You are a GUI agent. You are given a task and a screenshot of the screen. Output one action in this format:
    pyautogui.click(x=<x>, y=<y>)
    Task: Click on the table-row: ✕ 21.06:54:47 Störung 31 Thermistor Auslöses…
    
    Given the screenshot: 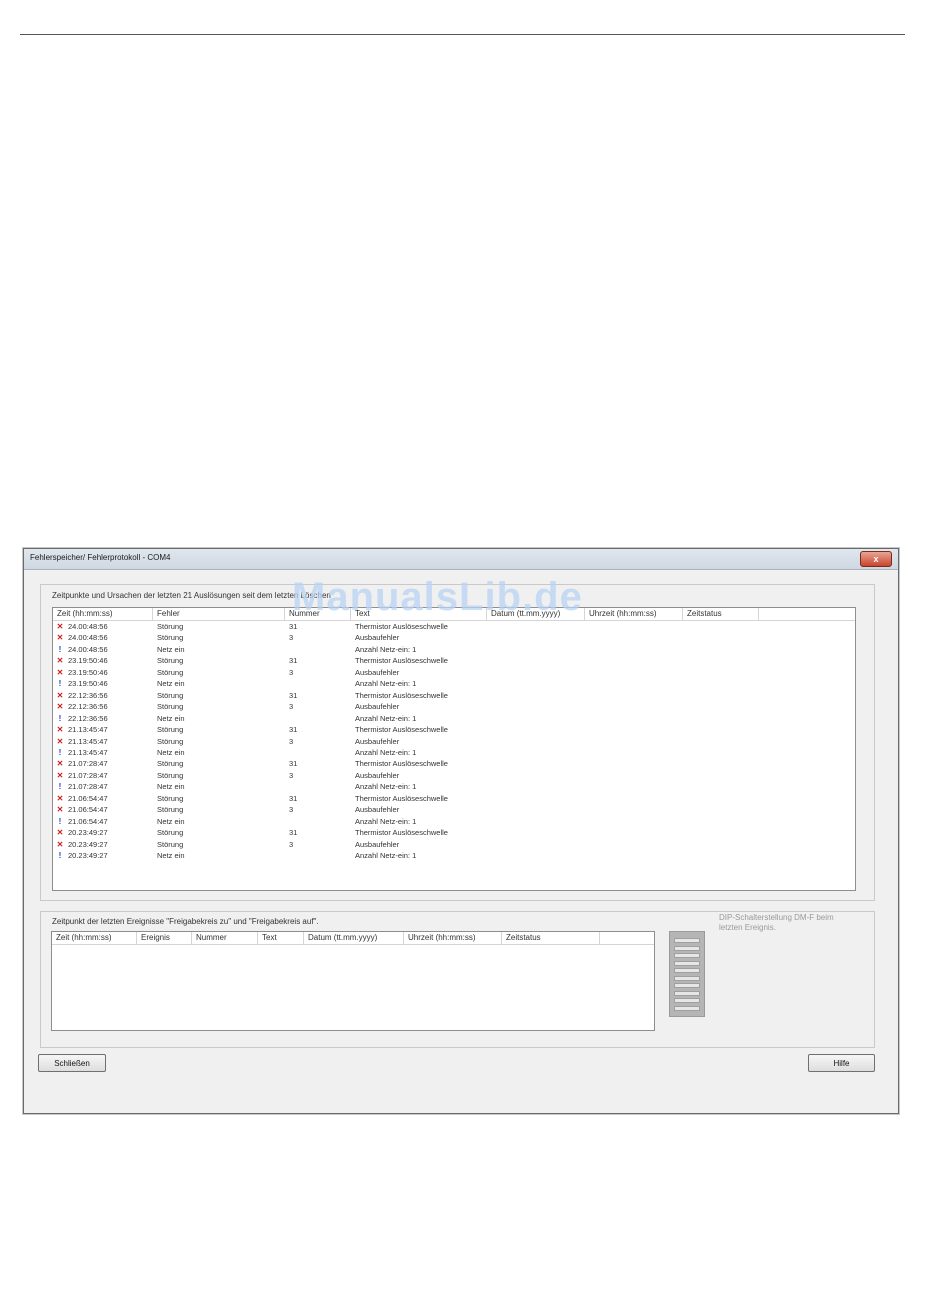 What is the action you would take?
    pyautogui.click(x=454, y=798)
    